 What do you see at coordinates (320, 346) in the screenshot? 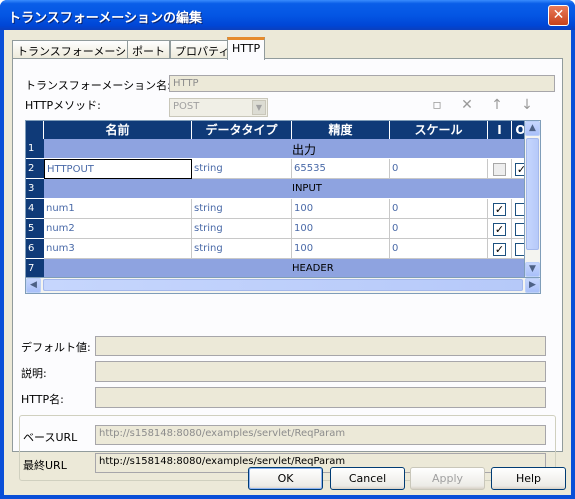
I see `default-value-field` at bounding box center [320, 346].